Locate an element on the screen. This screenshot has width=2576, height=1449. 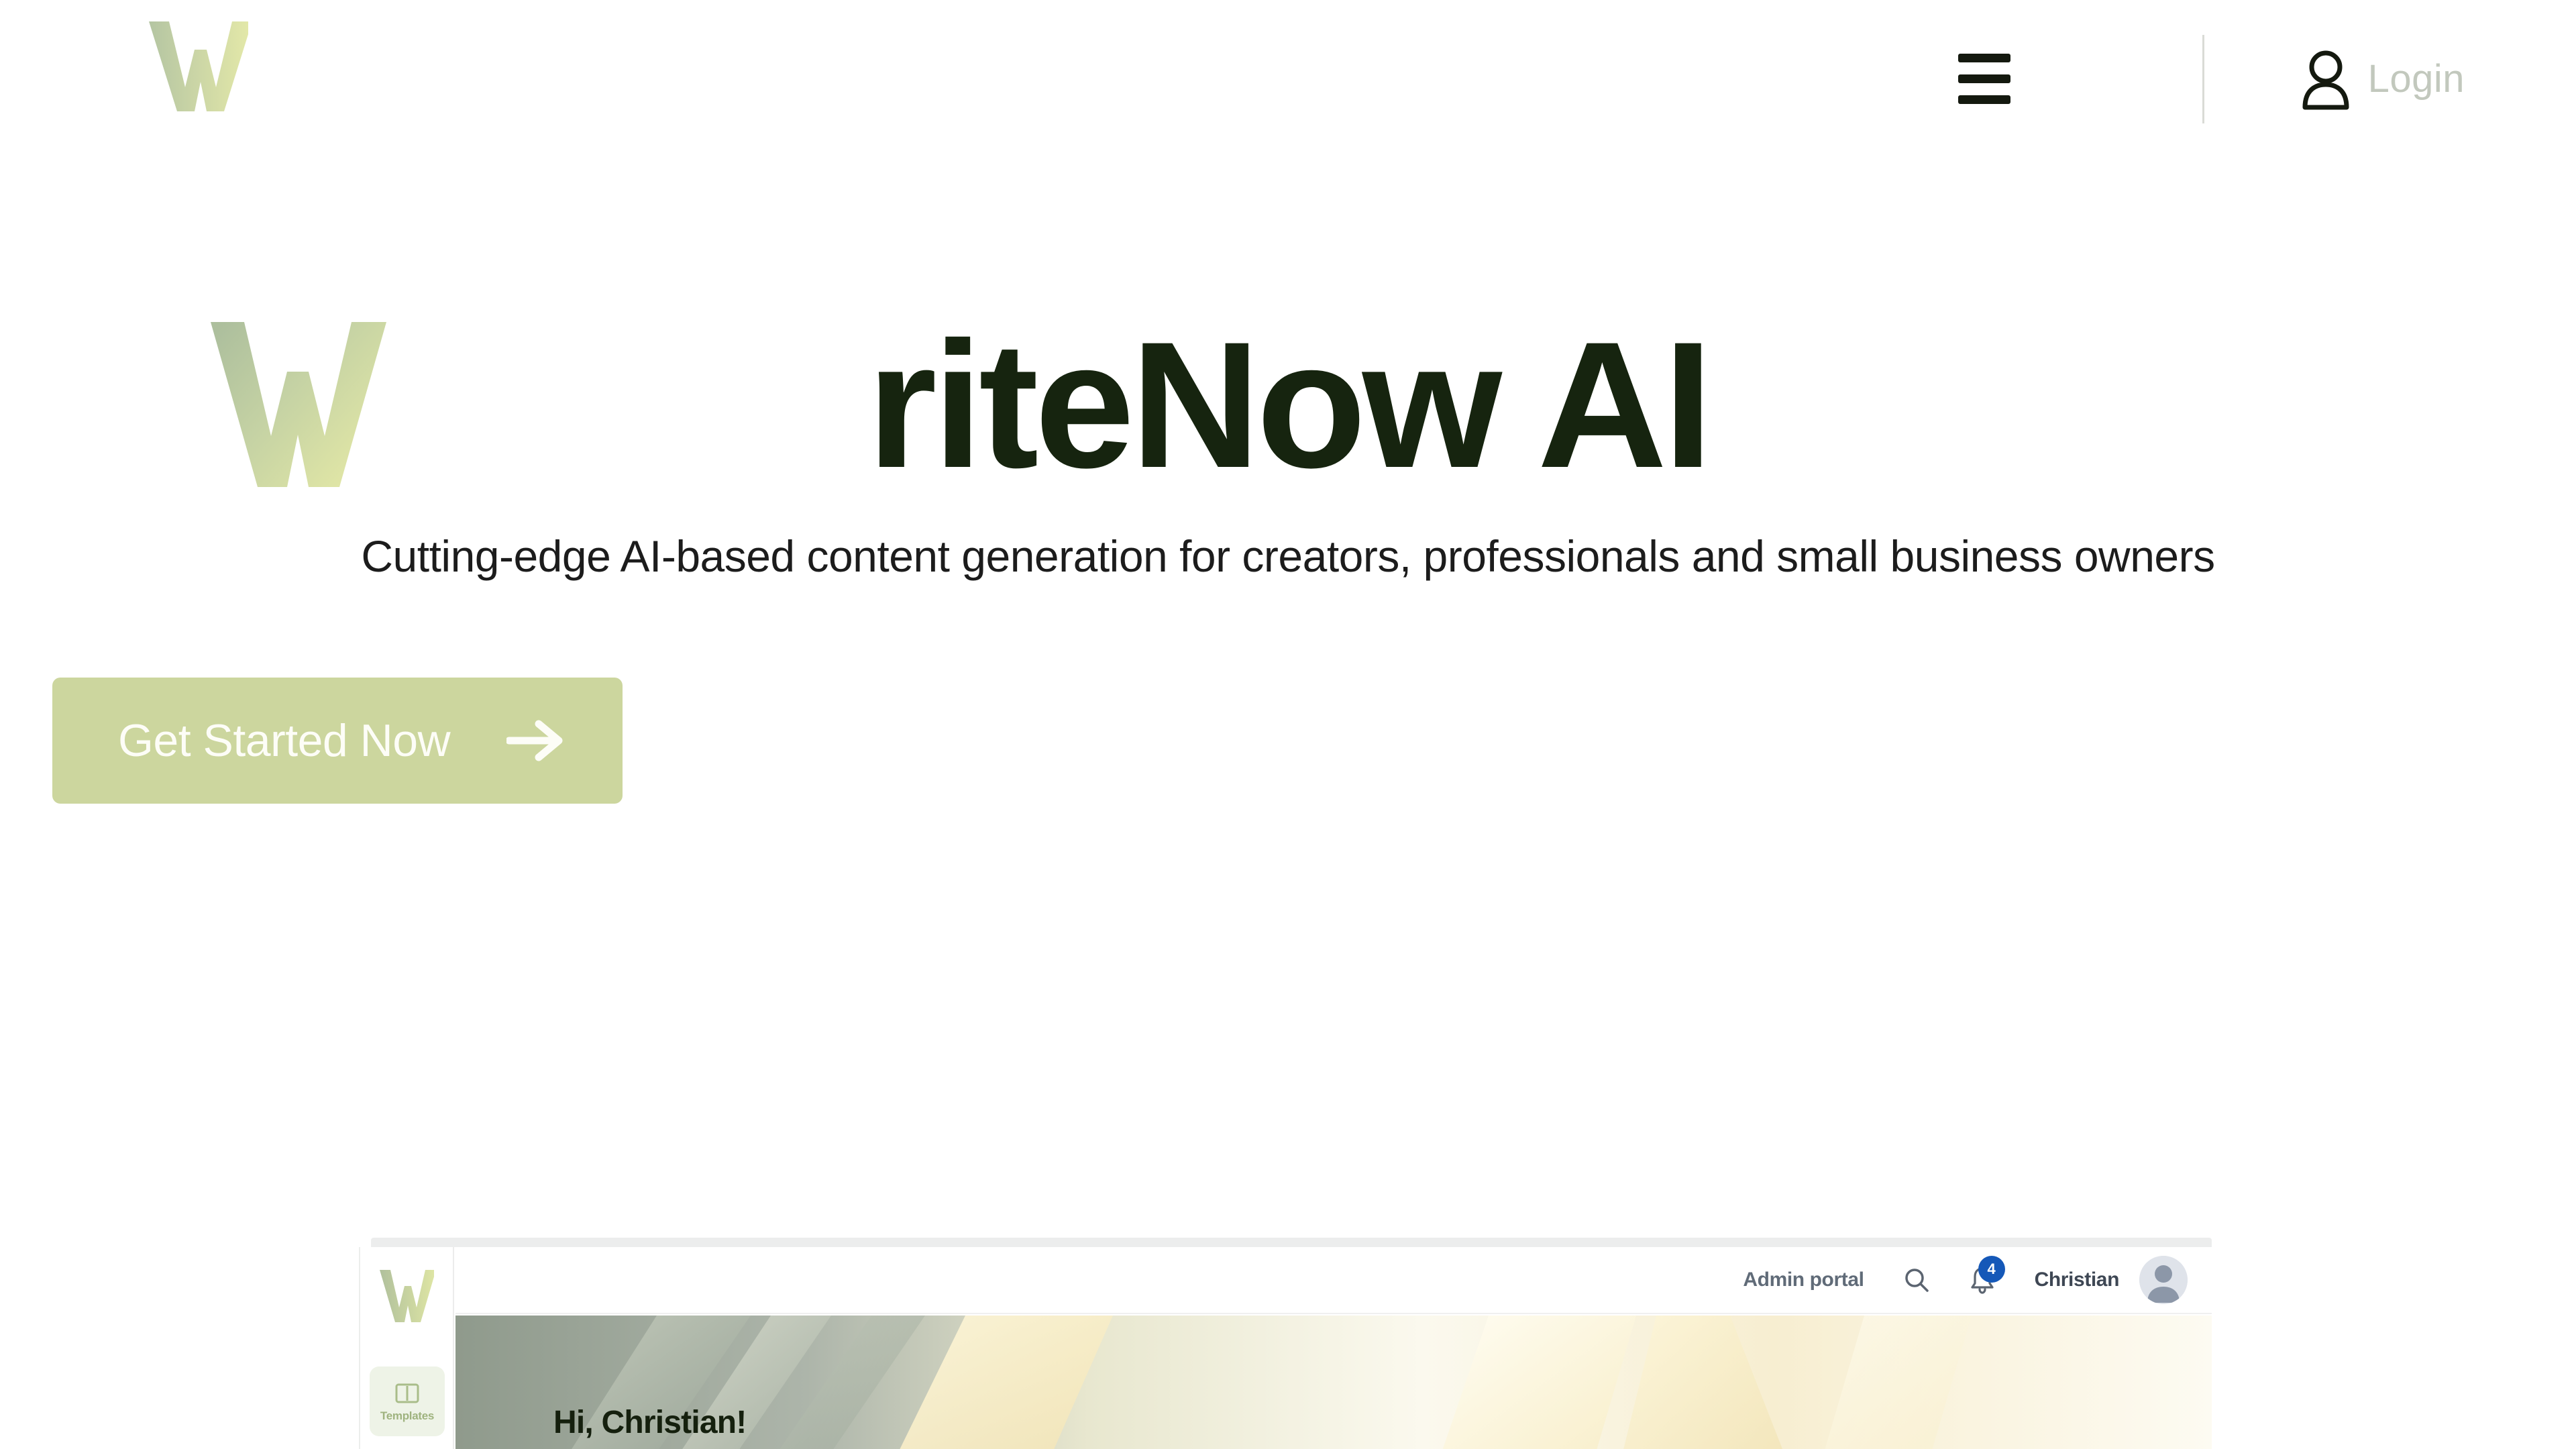
templates-book-icon is located at coordinates (407, 1393).